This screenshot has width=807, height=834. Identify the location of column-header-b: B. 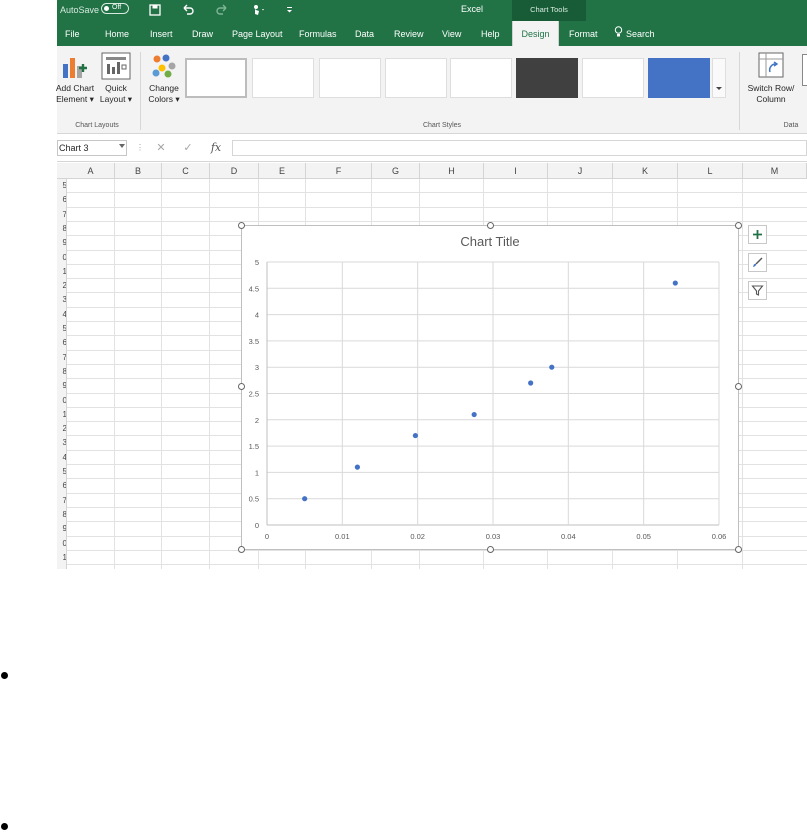
(138, 171).